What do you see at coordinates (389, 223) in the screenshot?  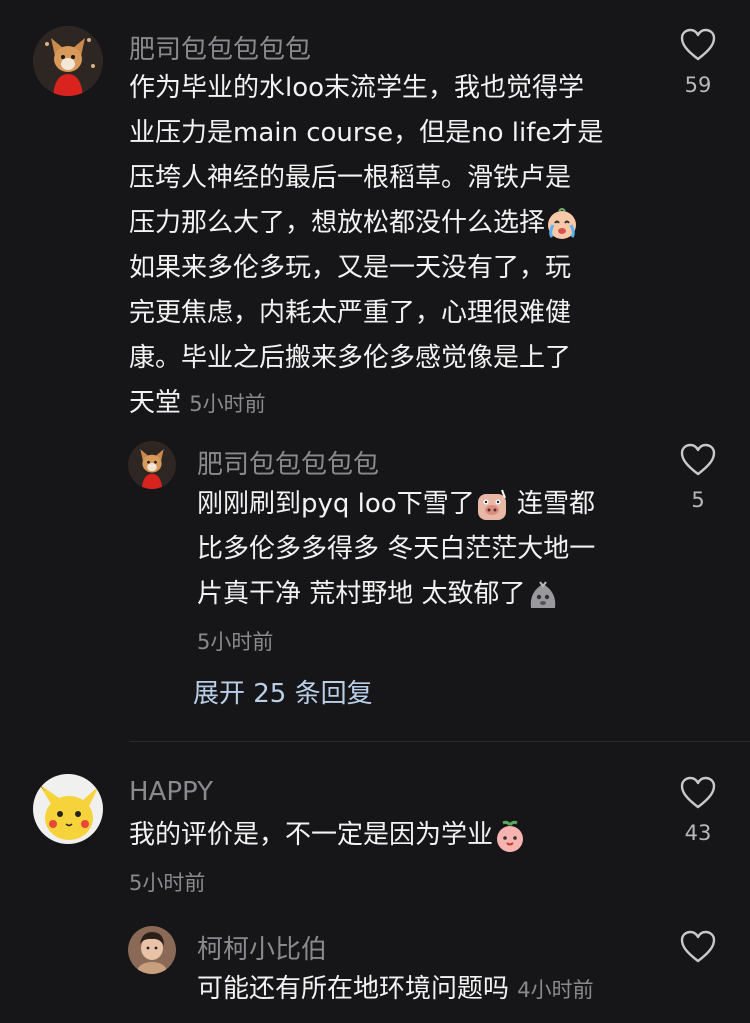 I see `comment-line: 压力那么大了，想放松都没什么选择` at bounding box center [389, 223].